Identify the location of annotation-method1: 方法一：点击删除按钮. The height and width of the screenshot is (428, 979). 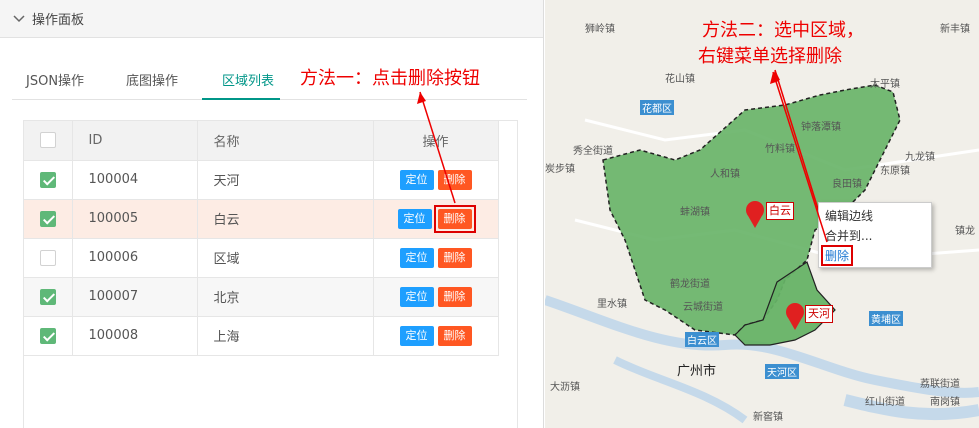
(390, 78).